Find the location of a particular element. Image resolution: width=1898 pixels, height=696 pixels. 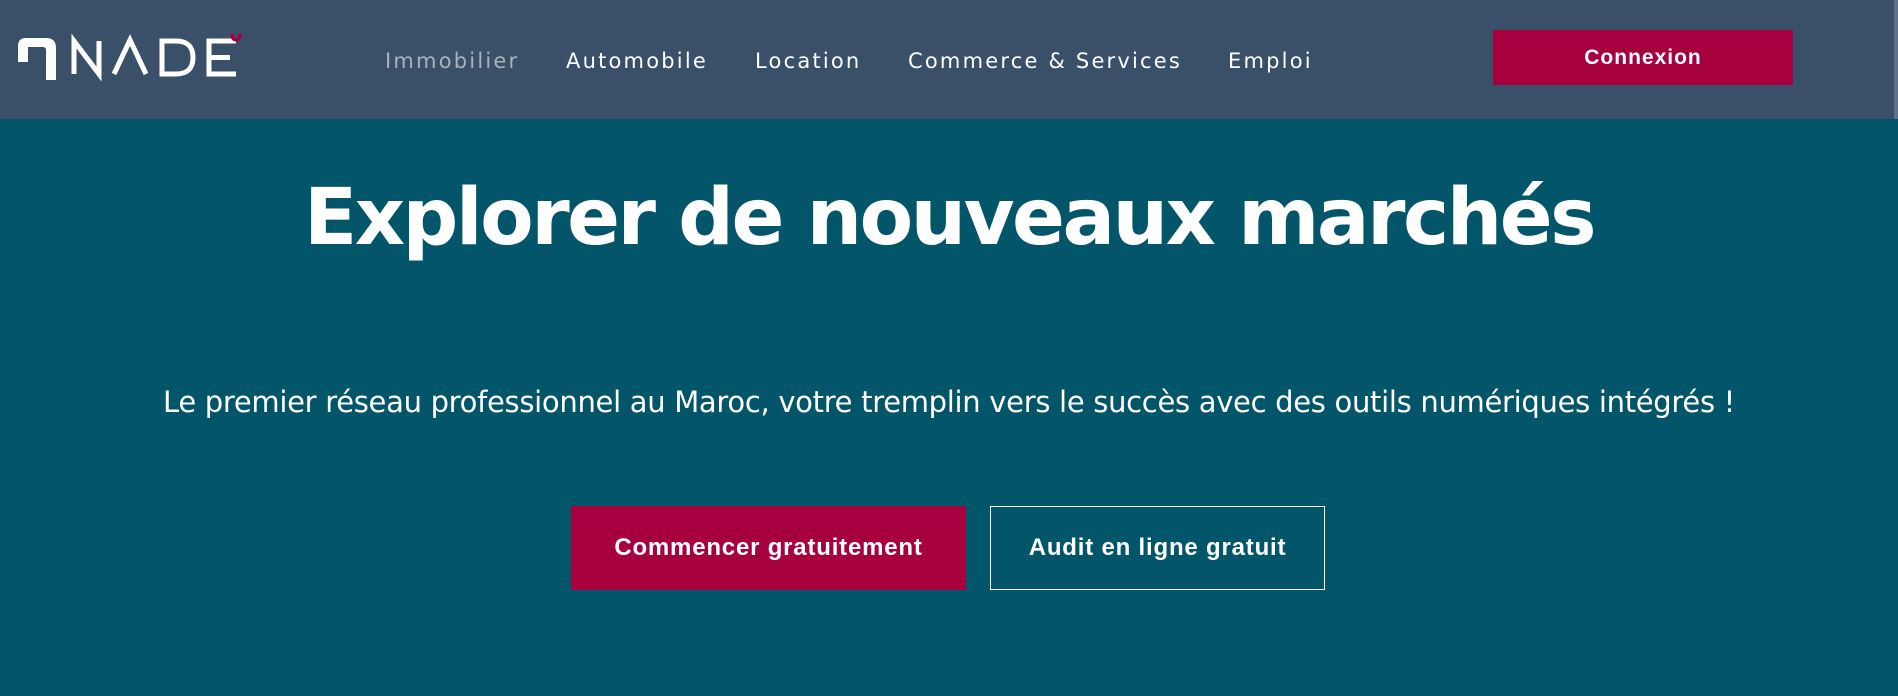

nav-item-commerce-services: Commerce & Services is located at coordinates (1045, 61).